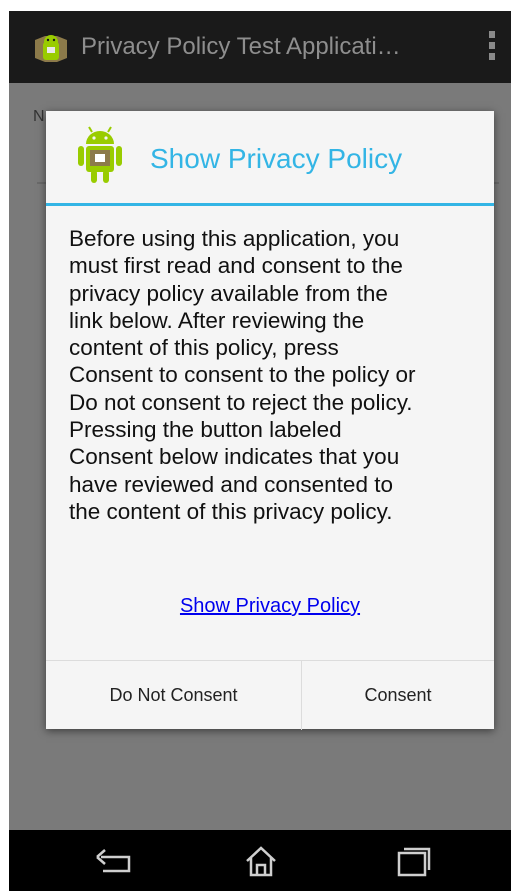 The height and width of the screenshot is (891, 519). I want to click on app-icon, so click(51, 48).